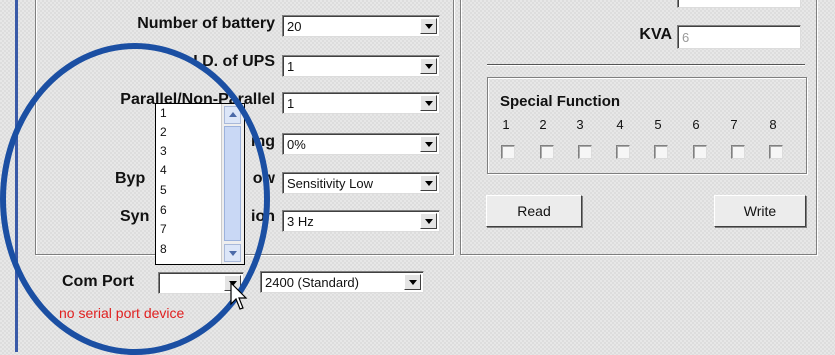 The height and width of the screenshot is (355, 835). What do you see at coordinates (206, 23) in the screenshot?
I see `number-of-battery-label: Number of battery` at bounding box center [206, 23].